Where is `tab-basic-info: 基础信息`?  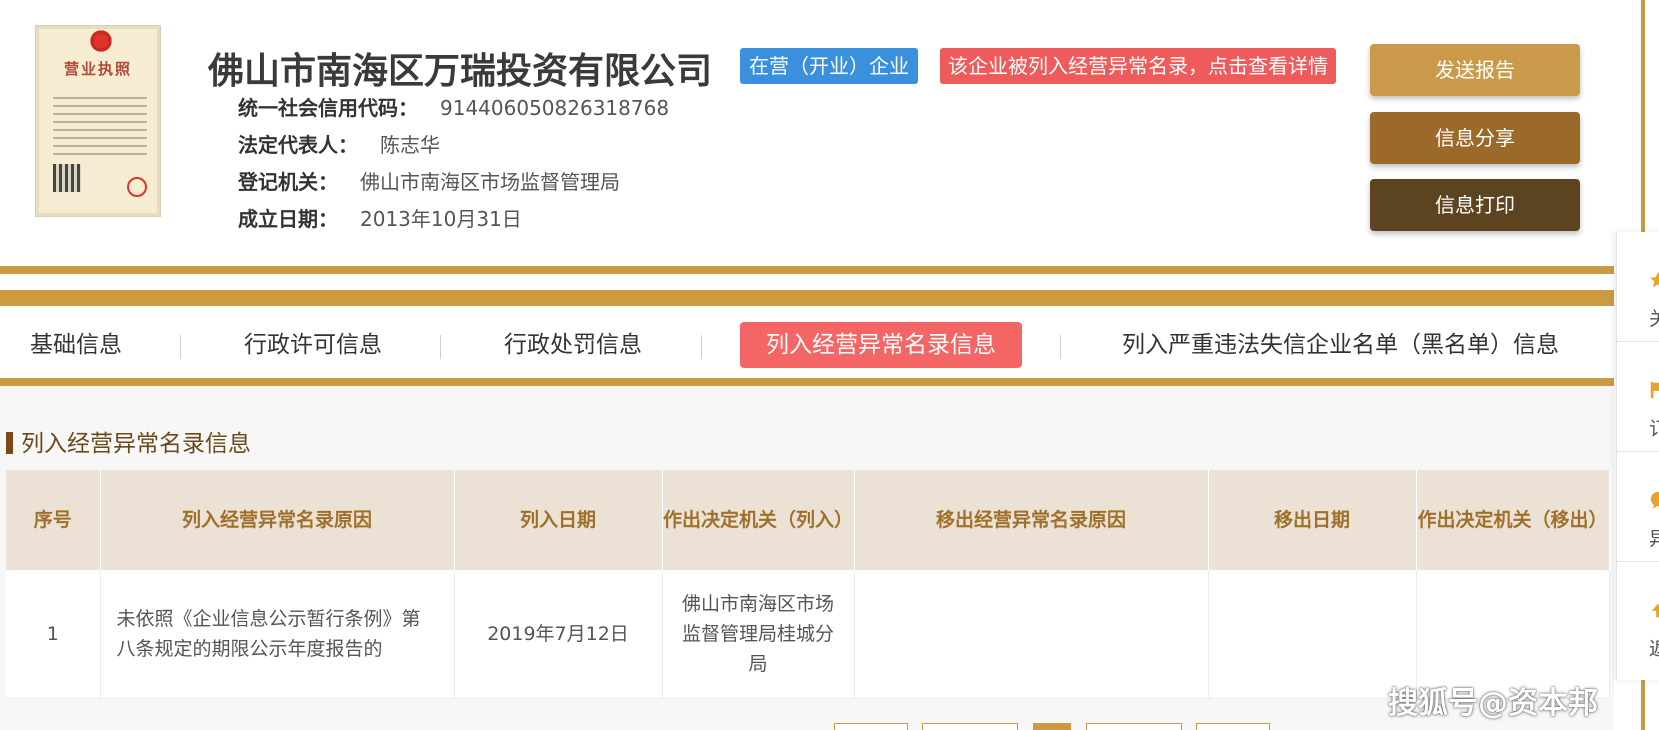
tab-basic-info: 基础信息 is located at coordinates (76, 345).